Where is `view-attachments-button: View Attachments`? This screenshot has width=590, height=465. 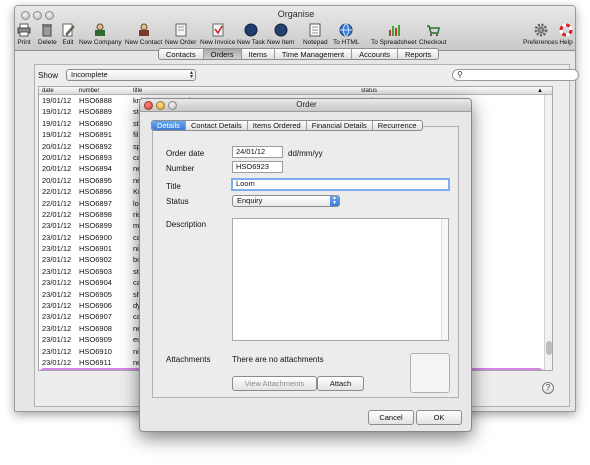 view-attachments-button: View Attachments is located at coordinates (274, 383).